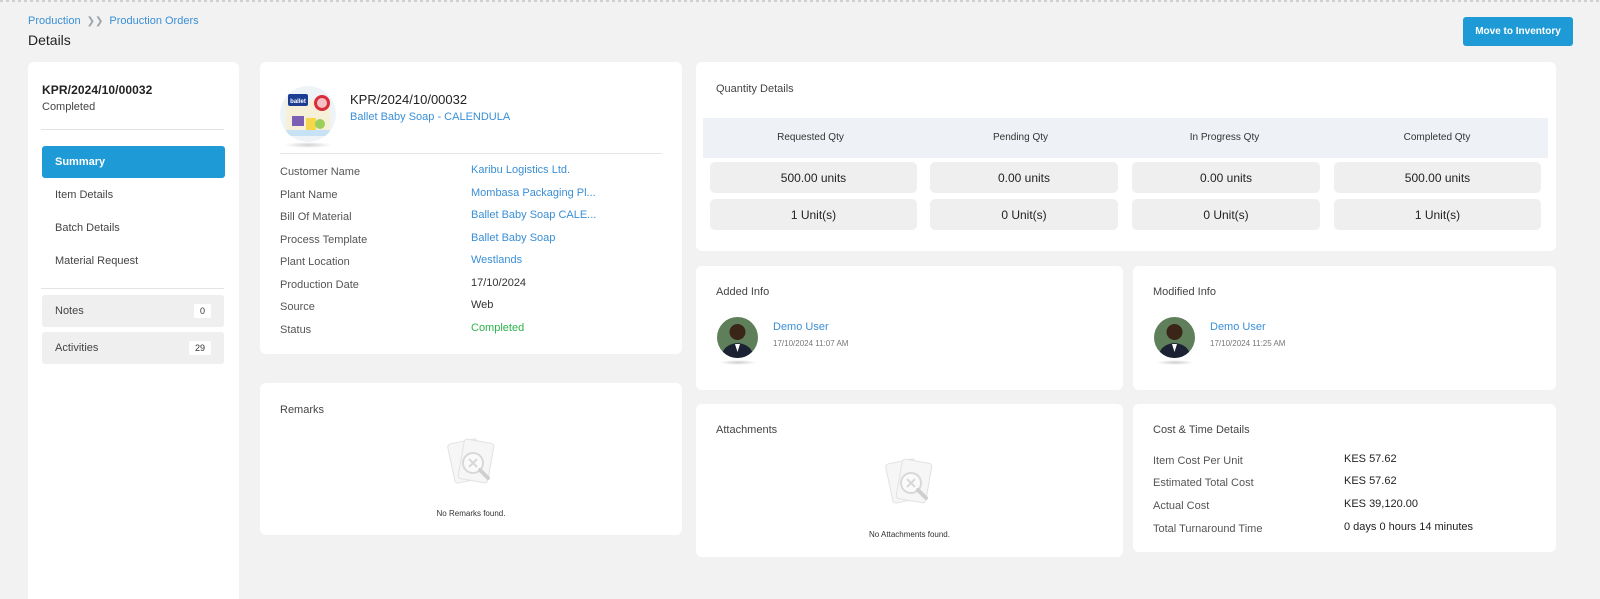 Image resolution: width=1600 pixels, height=599 pixels. I want to click on sidebar-item-batch-details: Batch Details, so click(133, 228).